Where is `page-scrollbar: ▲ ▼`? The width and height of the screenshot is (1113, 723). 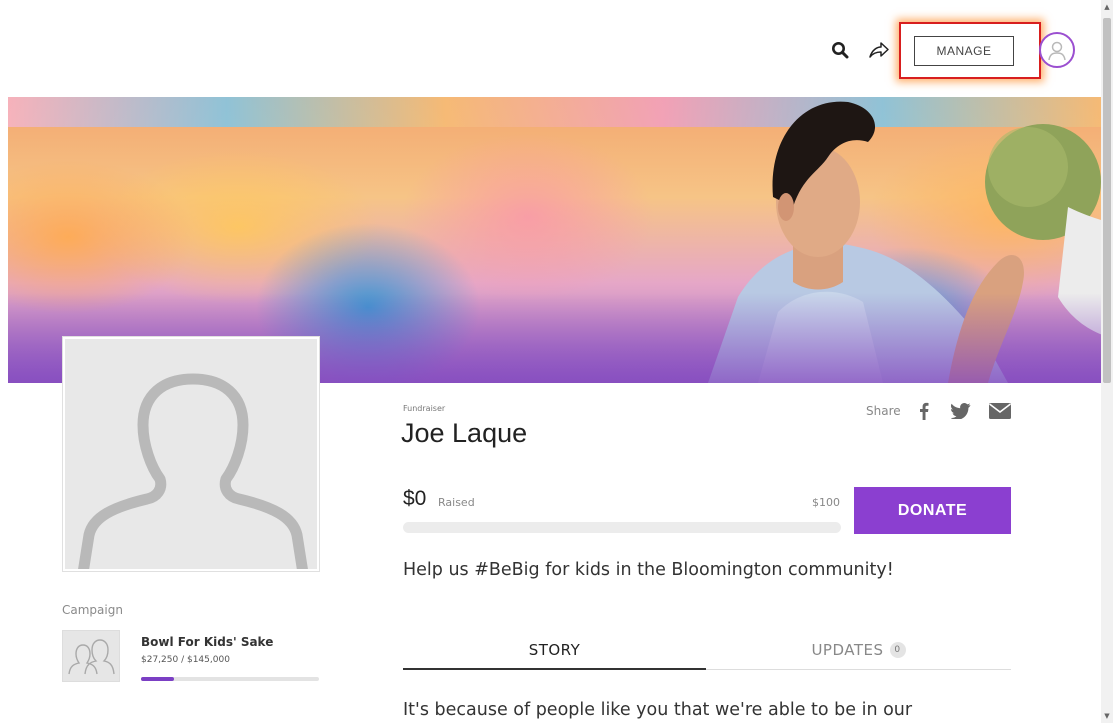
page-scrollbar: ▲ ▼ is located at coordinates (1107, 361).